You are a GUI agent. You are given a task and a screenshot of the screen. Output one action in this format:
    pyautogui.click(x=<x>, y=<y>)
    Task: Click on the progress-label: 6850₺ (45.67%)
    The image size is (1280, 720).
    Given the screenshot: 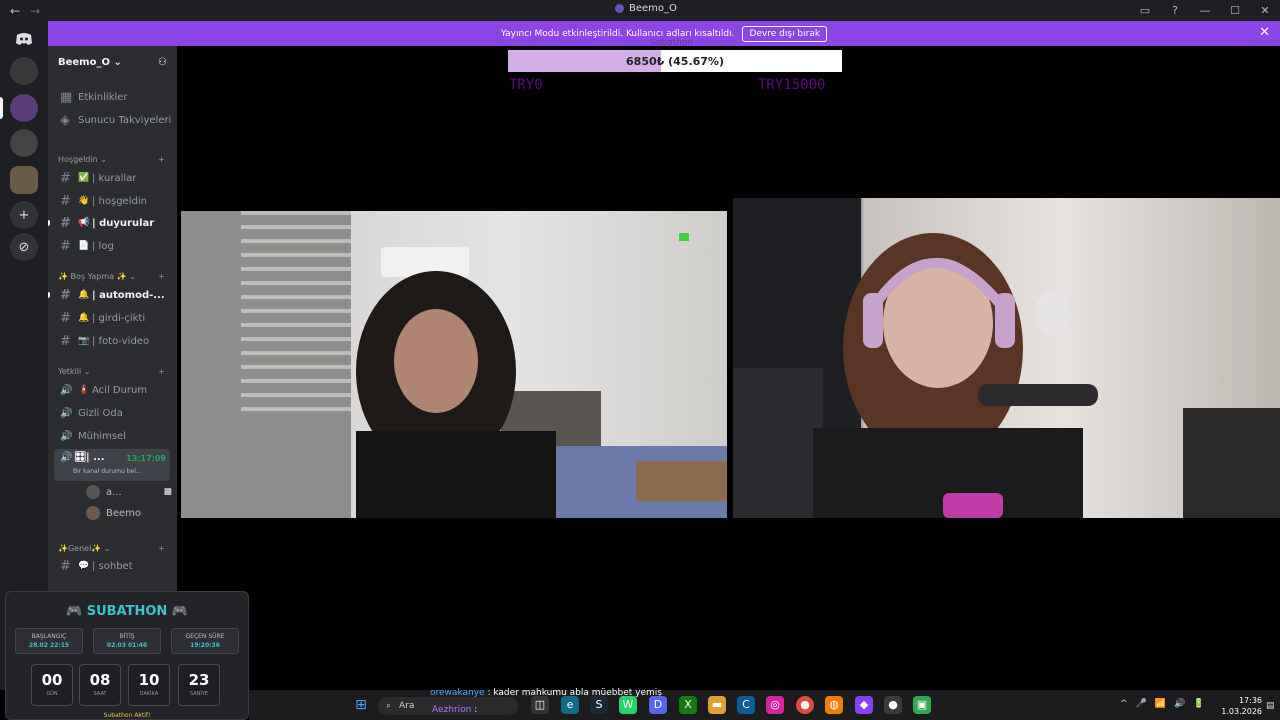 What is the action you would take?
    pyautogui.click(x=675, y=61)
    